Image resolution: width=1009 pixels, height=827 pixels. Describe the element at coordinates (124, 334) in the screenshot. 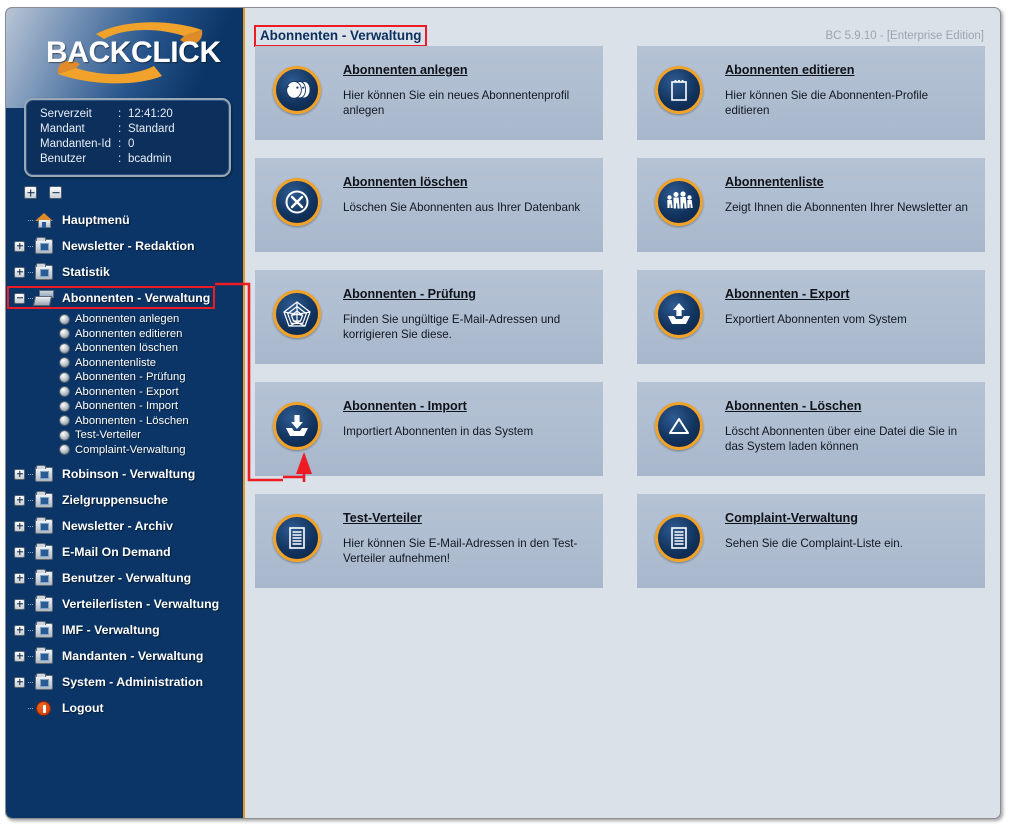

I see `sidebar-subitem-editieren: Abonnenten editieren` at that location.